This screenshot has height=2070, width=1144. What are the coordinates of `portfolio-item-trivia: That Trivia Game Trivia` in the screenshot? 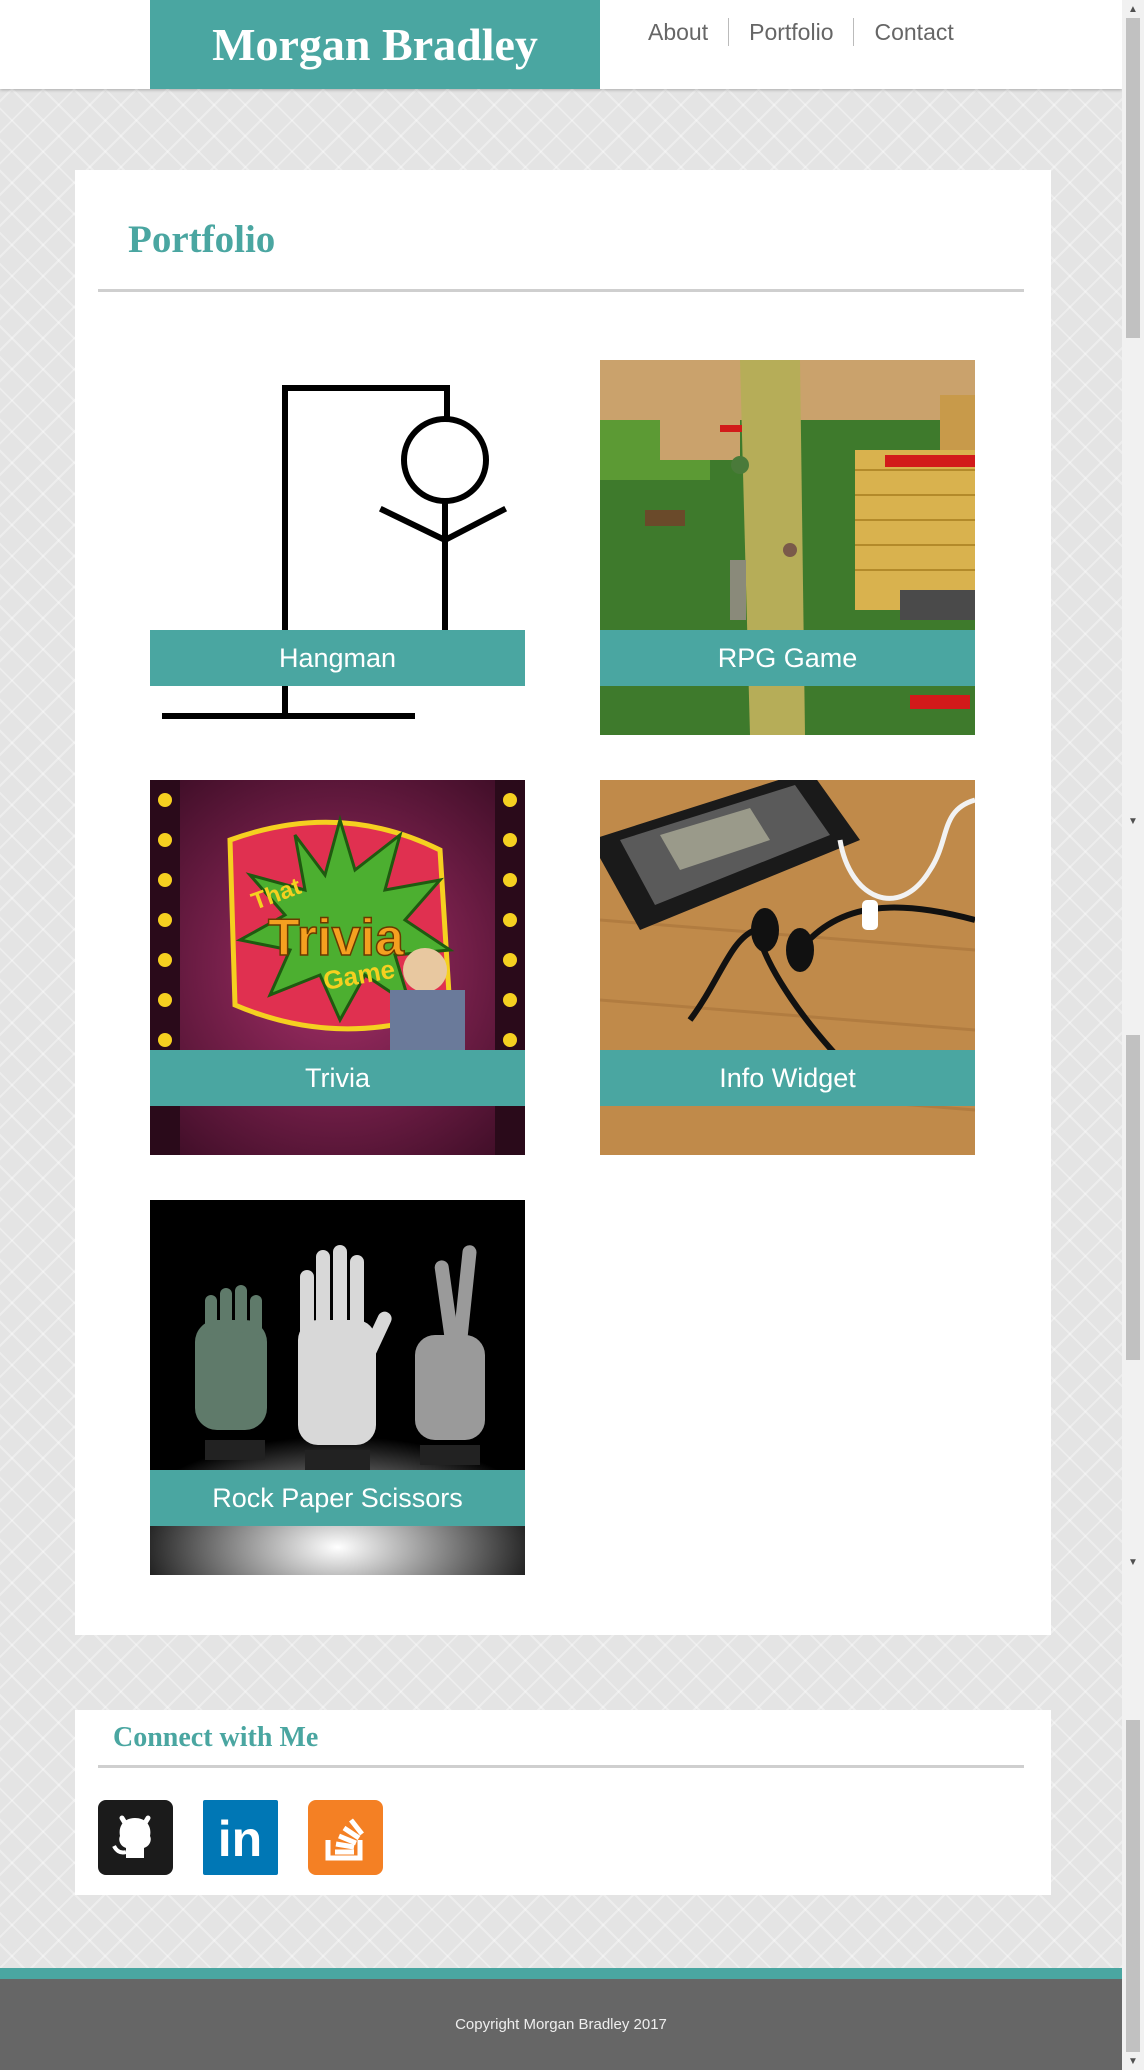 It's located at (337, 967).